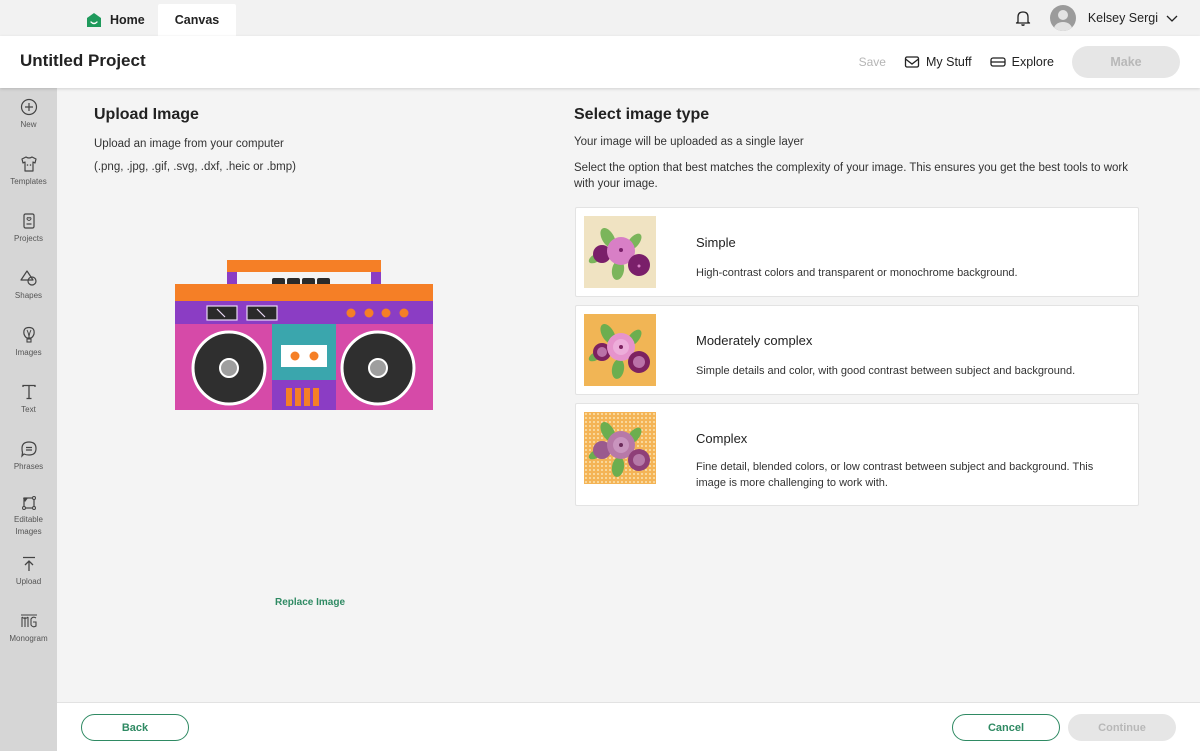  Describe the element at coordinates (912, 62) in the screenshot. I see `inbox-icon` at that location.